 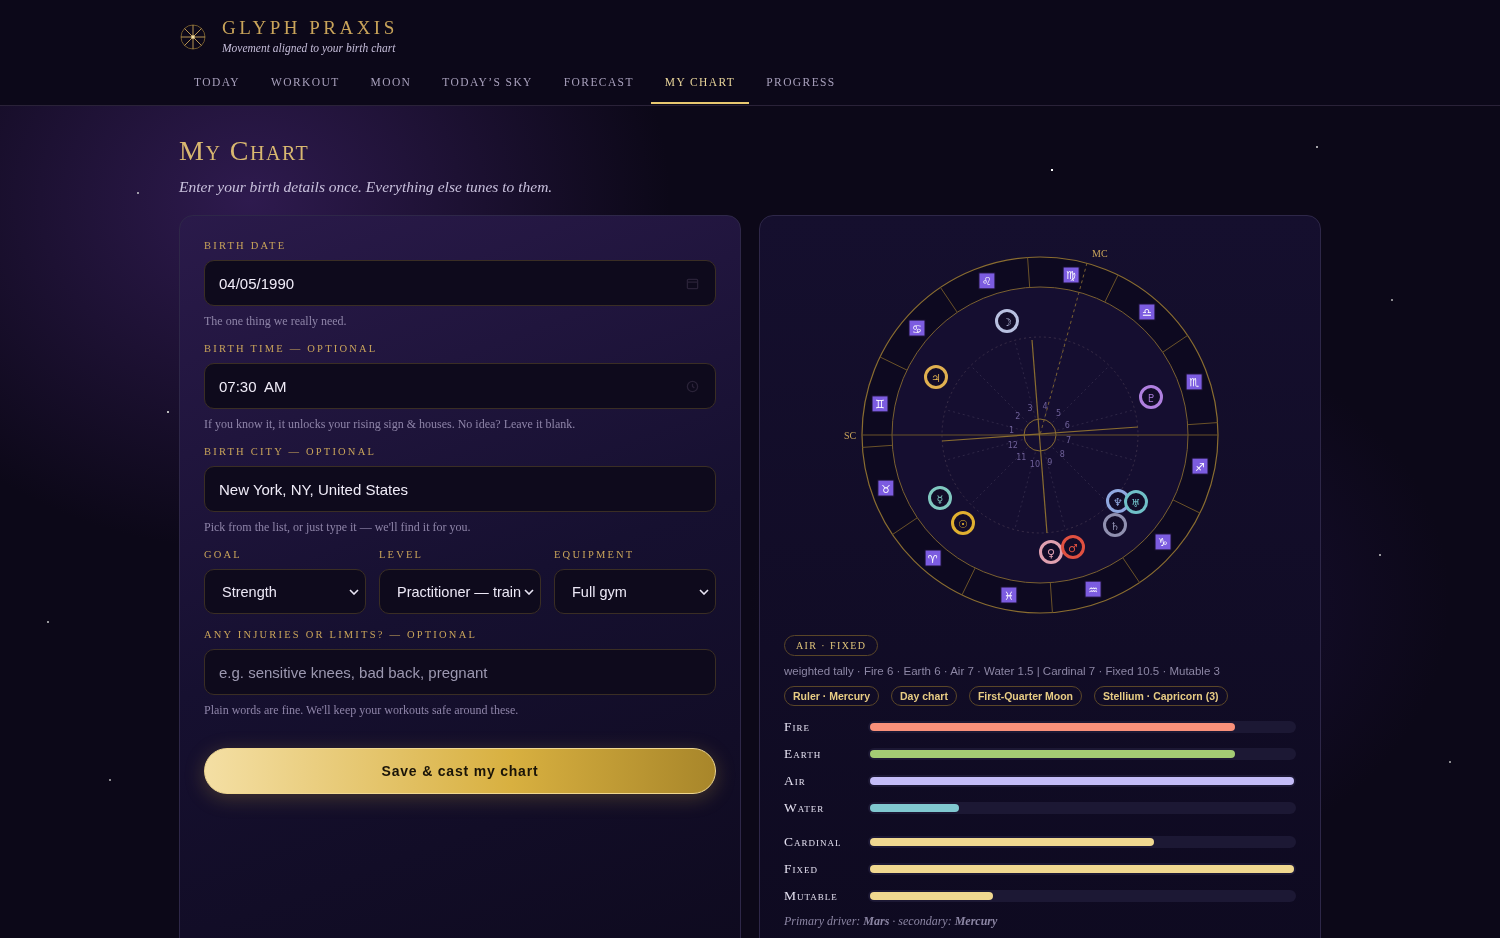 What do you see at coordinates (987, 281) in the screenshot?
I see `zodiac-sign: ♌` at bounding box center [987, 281].